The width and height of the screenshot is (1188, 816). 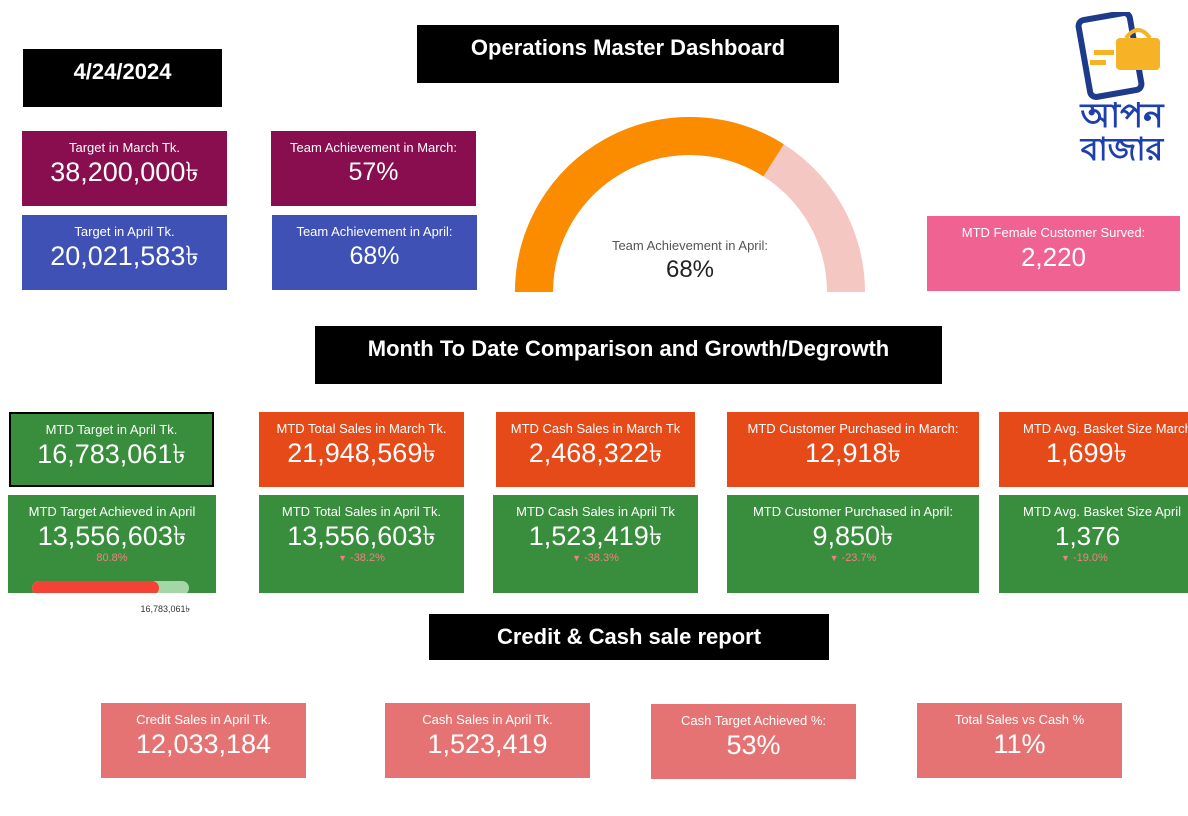 What do you see at coordinates (112, 558) in the screenshot?
I see `mtd-card-change: 80.8%` at bounding box center [112, 558].